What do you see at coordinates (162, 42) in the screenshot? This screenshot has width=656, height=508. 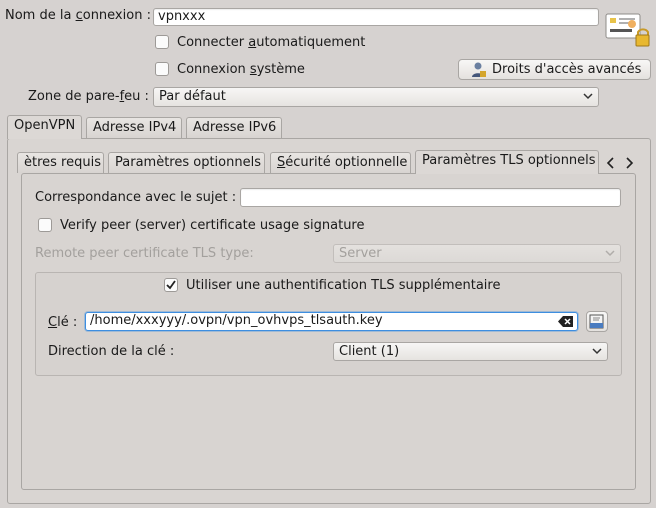 I see `auto-connect-checkbox` at bounding box center [162, 42].